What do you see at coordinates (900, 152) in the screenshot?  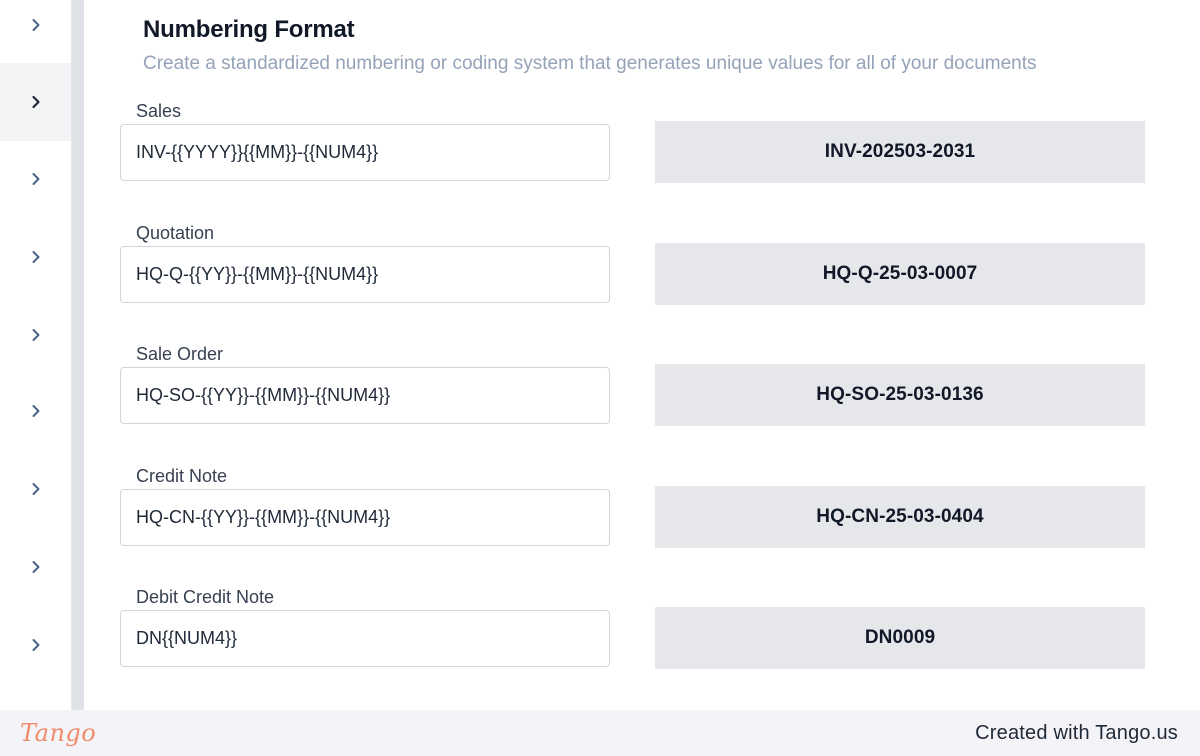 I see `sales-format-preview: INV-202503-2031` at bounding box center [900, 152].